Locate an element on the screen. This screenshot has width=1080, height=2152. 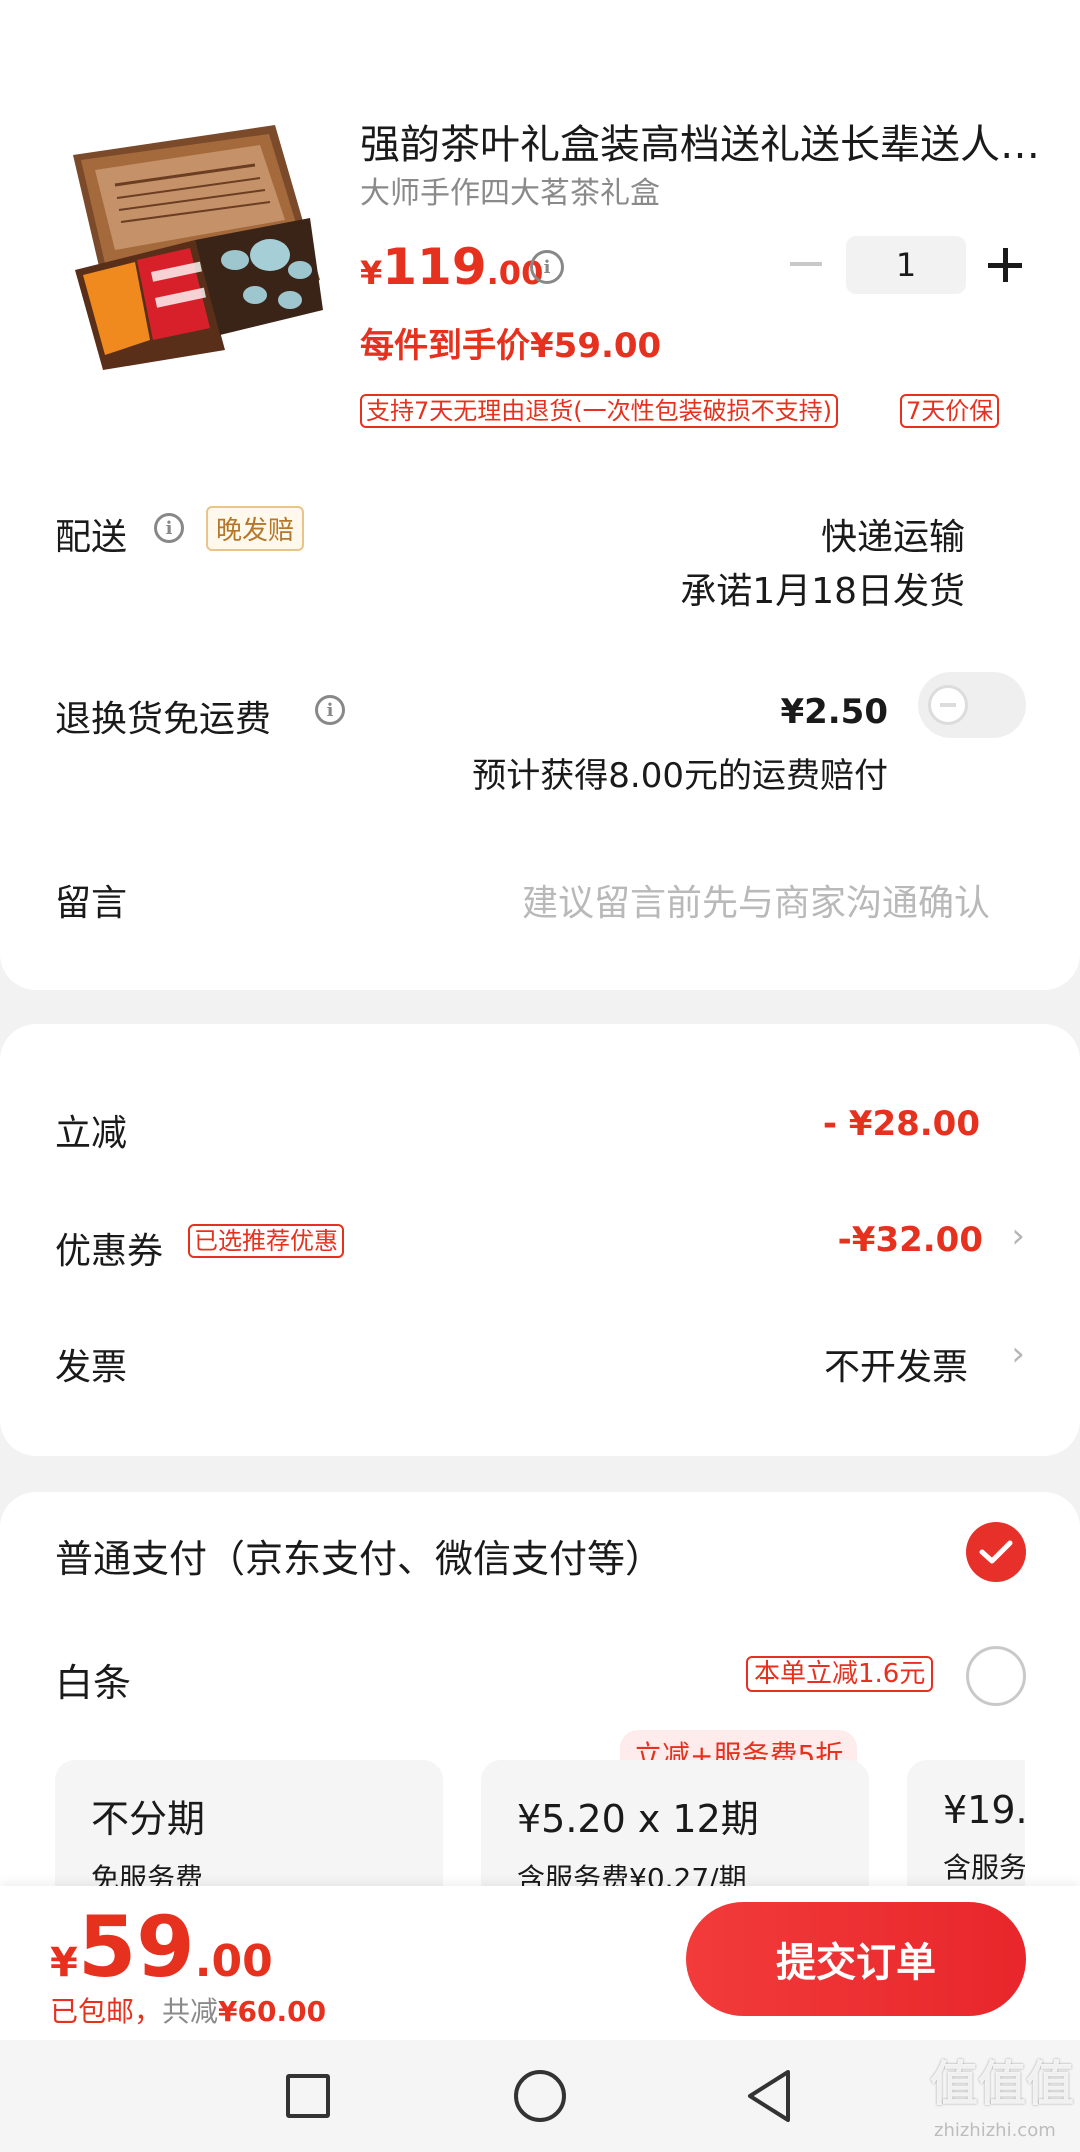
quantity-decrease-button is located at coordinates (806, 264).